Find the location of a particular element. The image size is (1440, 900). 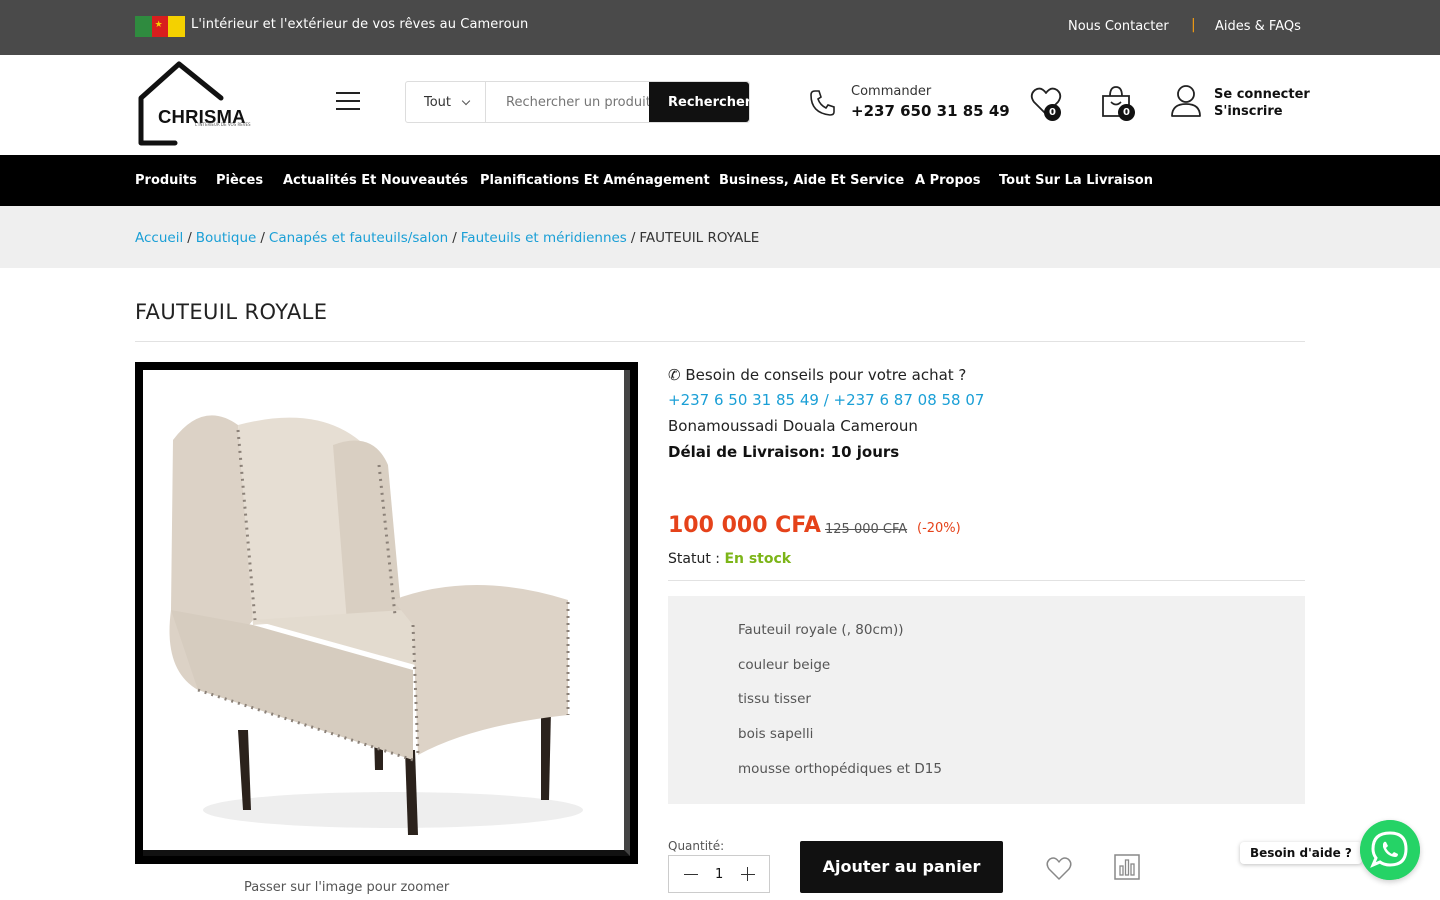

register-link: S'inscrire is located at coordinates (1262, 111).